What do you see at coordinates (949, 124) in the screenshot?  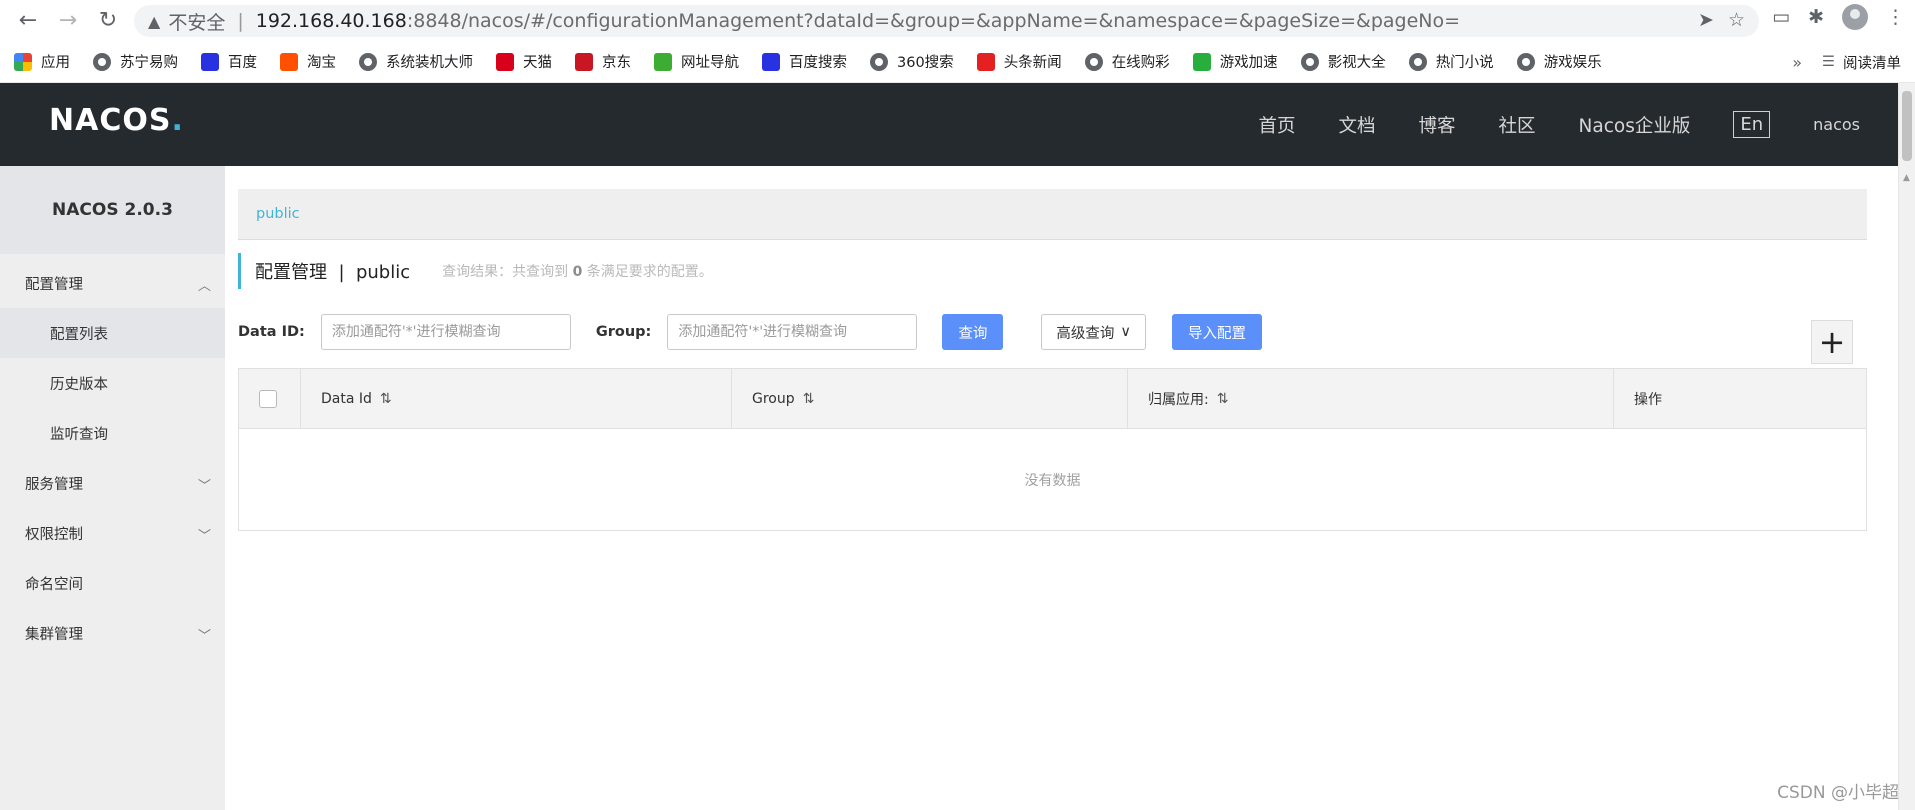 I see `nacos-header: NACOS. 首页 文档 博客 社区 Nacos企业版 En nacos` at bounding box center [949, 124].